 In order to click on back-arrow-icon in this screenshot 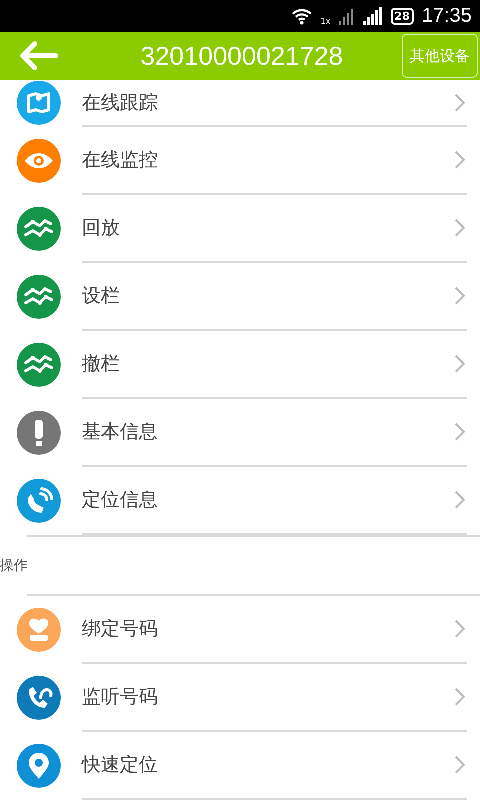, I will do `click(38, 56)`.